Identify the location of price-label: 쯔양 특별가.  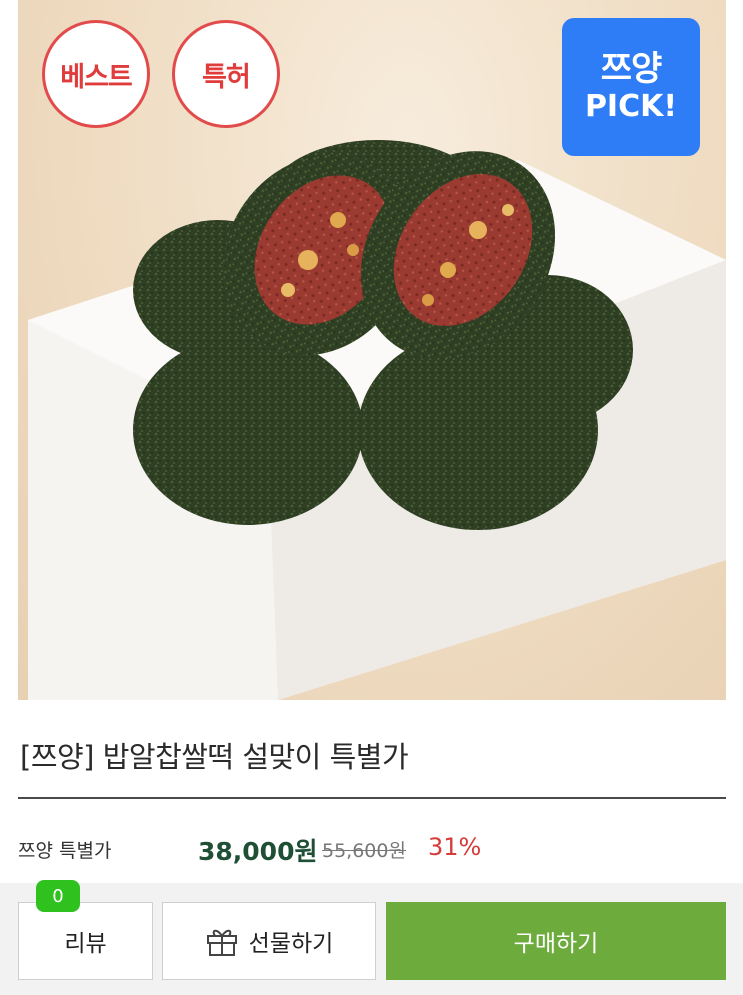
(65, 851).